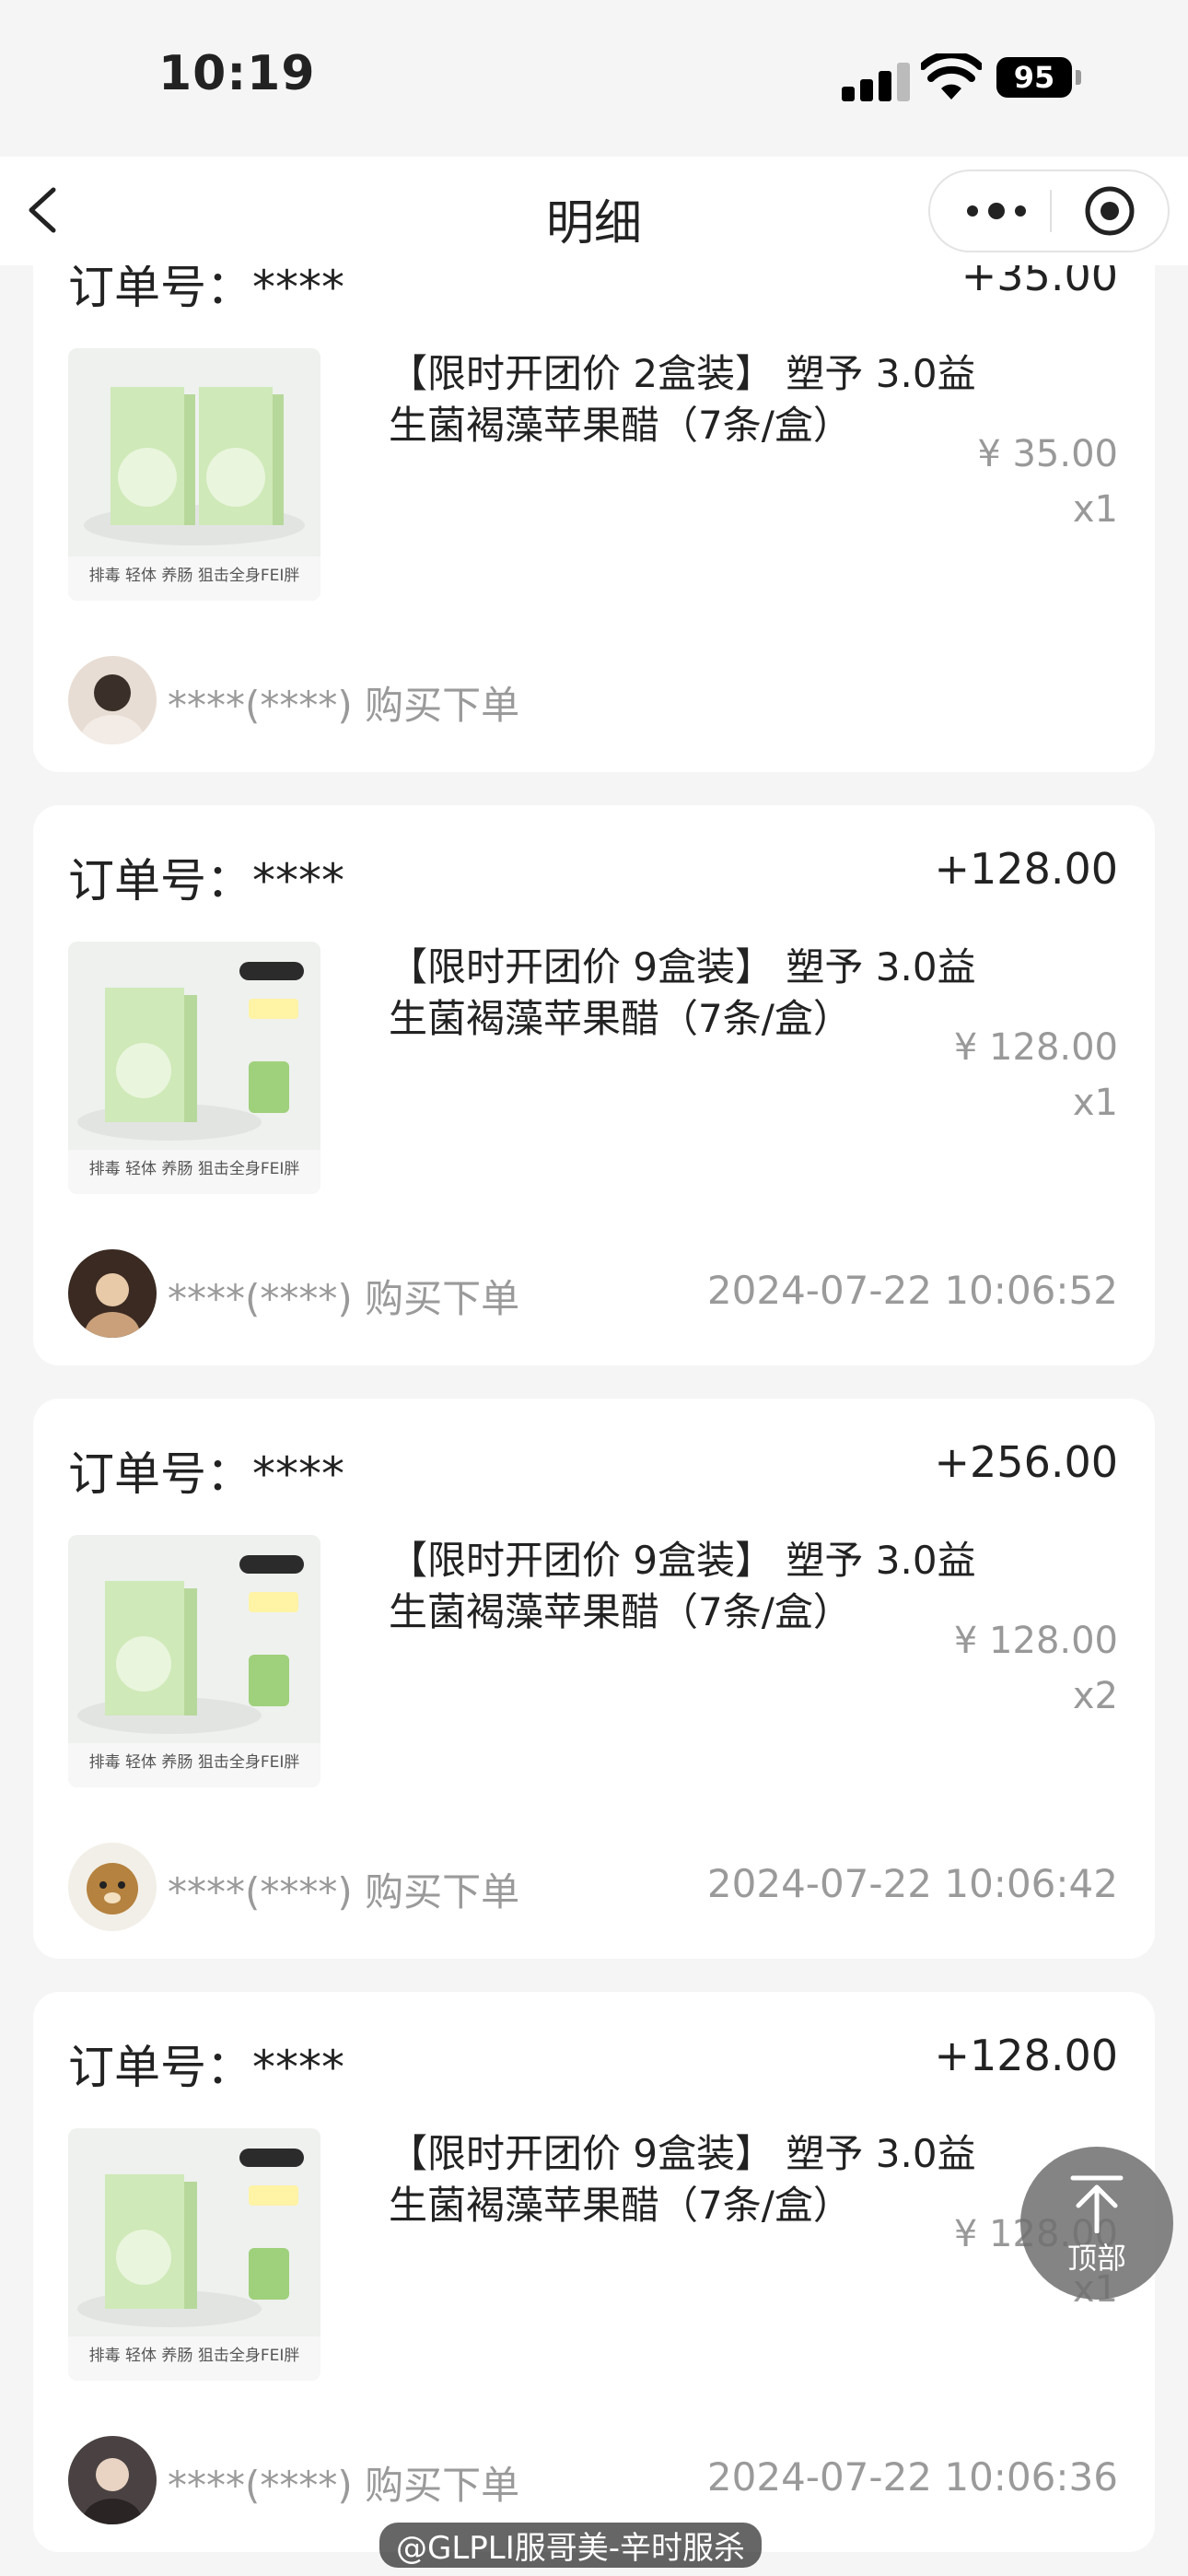 The width and height of the screenshot is (1188, 2576). Describe the element at coordinates (237, 73) in the screenshot. I see `status-time: 10:19` at that location.